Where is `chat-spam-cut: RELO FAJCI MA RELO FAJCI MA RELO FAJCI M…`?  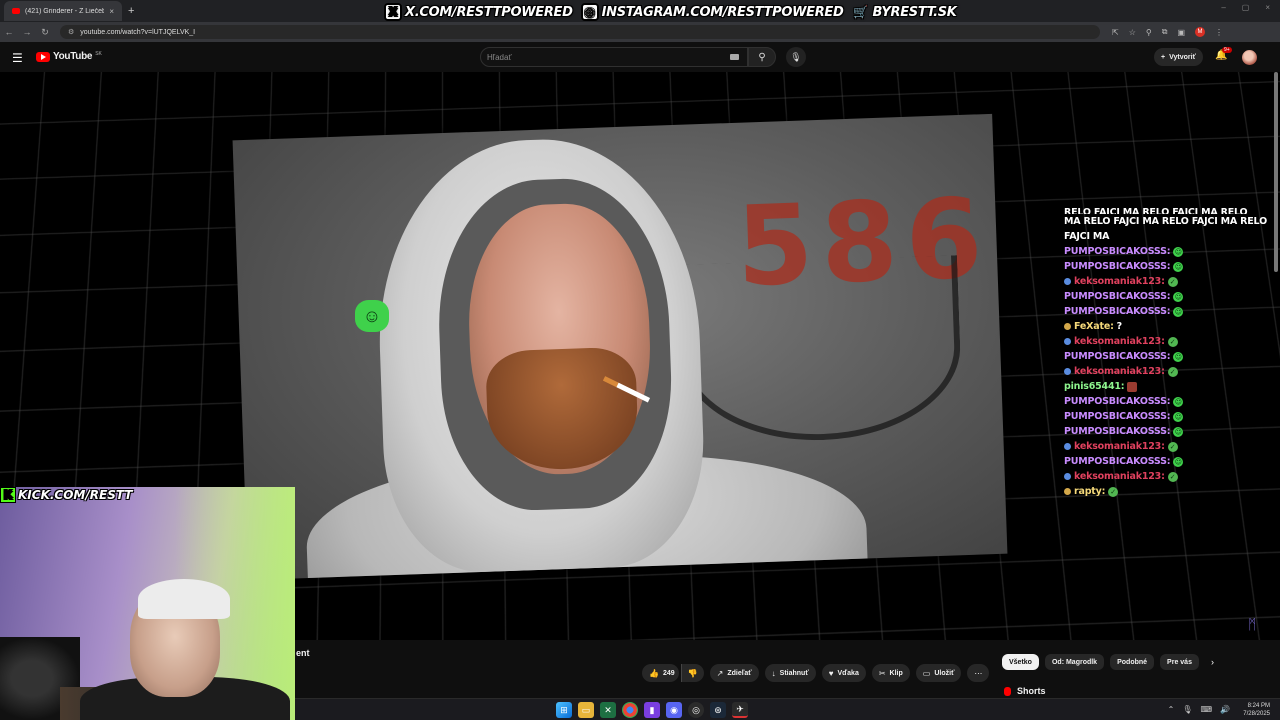
chat-spam-cut: RELO FAJCI MA RELO FAJCI MA RELO FAJCI M… is located at coordinates (1170, 210).